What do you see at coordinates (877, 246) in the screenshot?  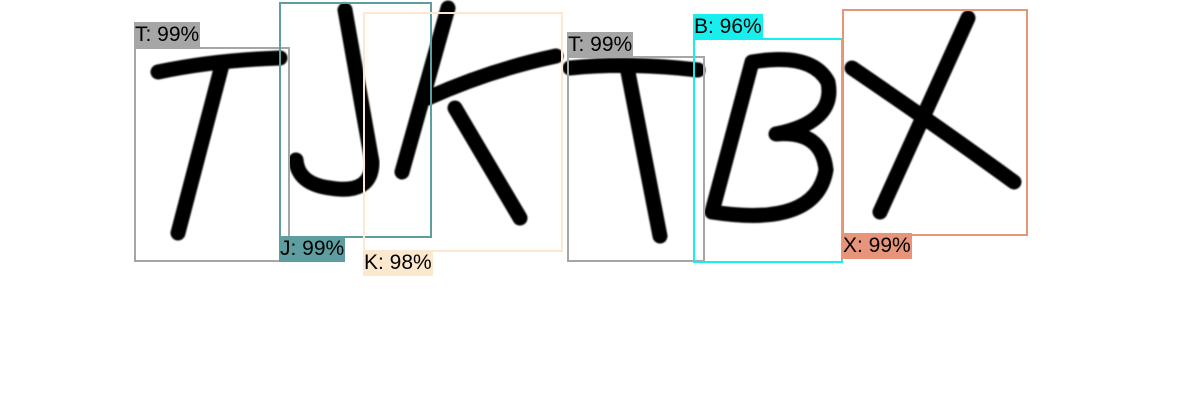 I see `detection-label: X: 99%` at bounding box center [877, 246].